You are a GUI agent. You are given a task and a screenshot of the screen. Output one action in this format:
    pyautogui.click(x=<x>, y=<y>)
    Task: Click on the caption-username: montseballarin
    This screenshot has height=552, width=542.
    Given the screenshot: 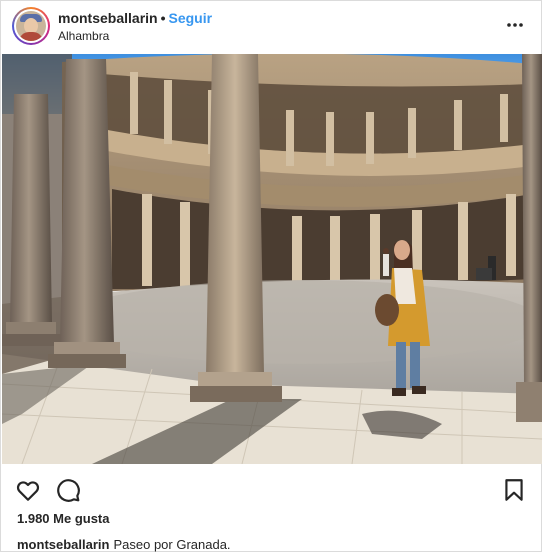 What is the action you would take?
    pyautogui.click(x=63, y=544)
    